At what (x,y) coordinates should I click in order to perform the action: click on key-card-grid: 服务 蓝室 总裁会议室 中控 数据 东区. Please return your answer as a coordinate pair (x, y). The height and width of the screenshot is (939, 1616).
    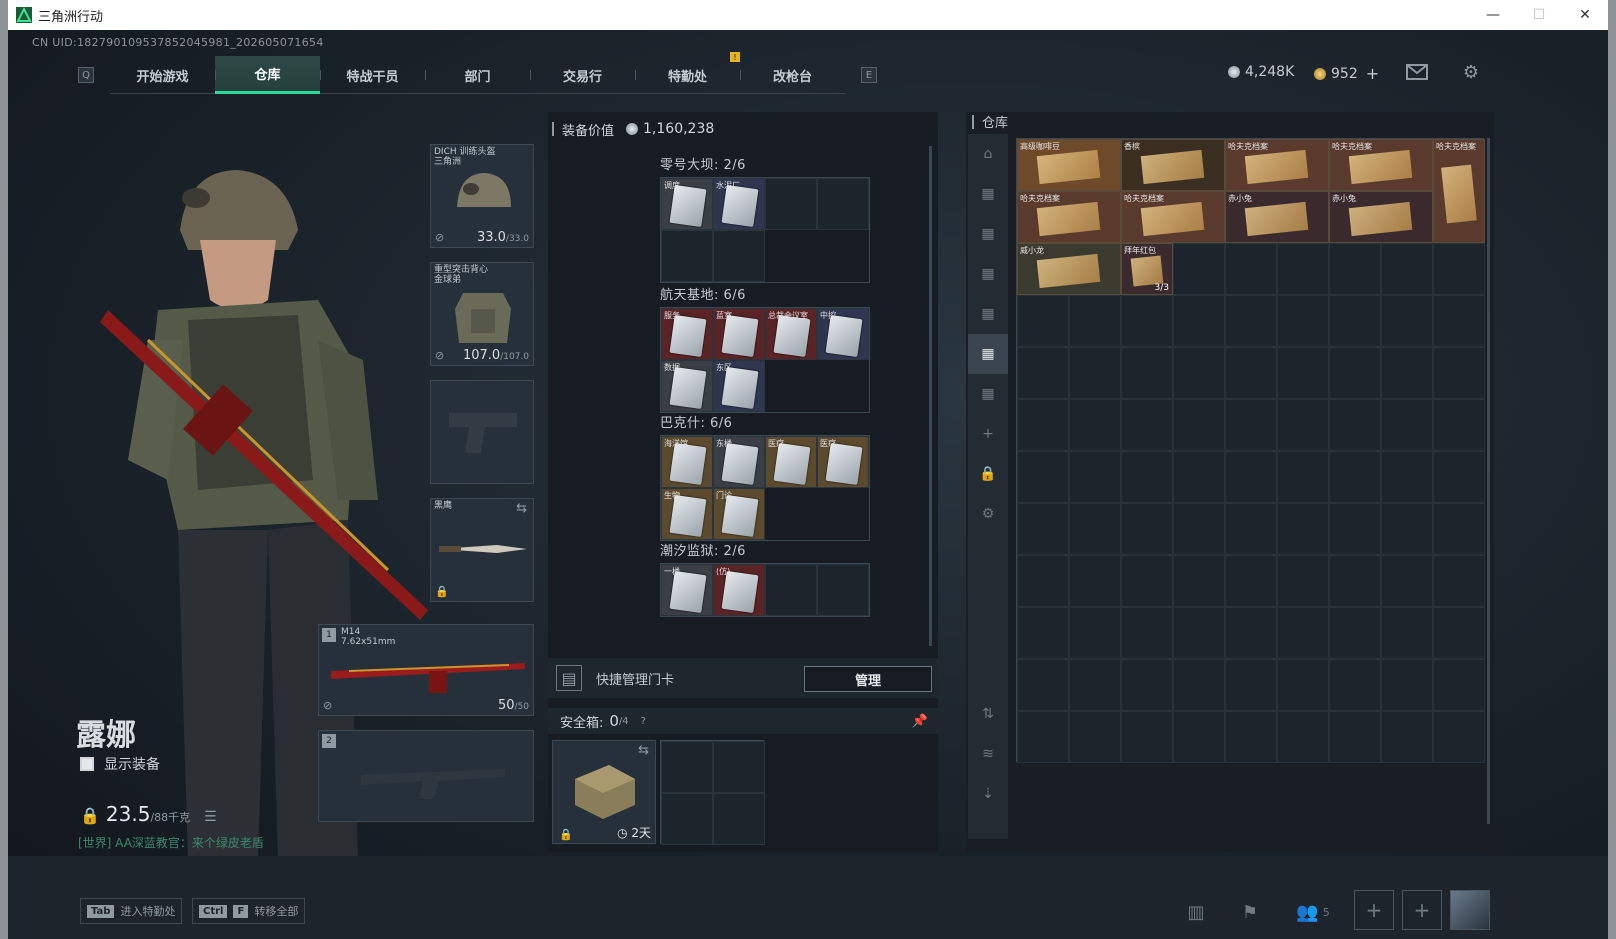
    Looking at the image, I should click on (765, 360).